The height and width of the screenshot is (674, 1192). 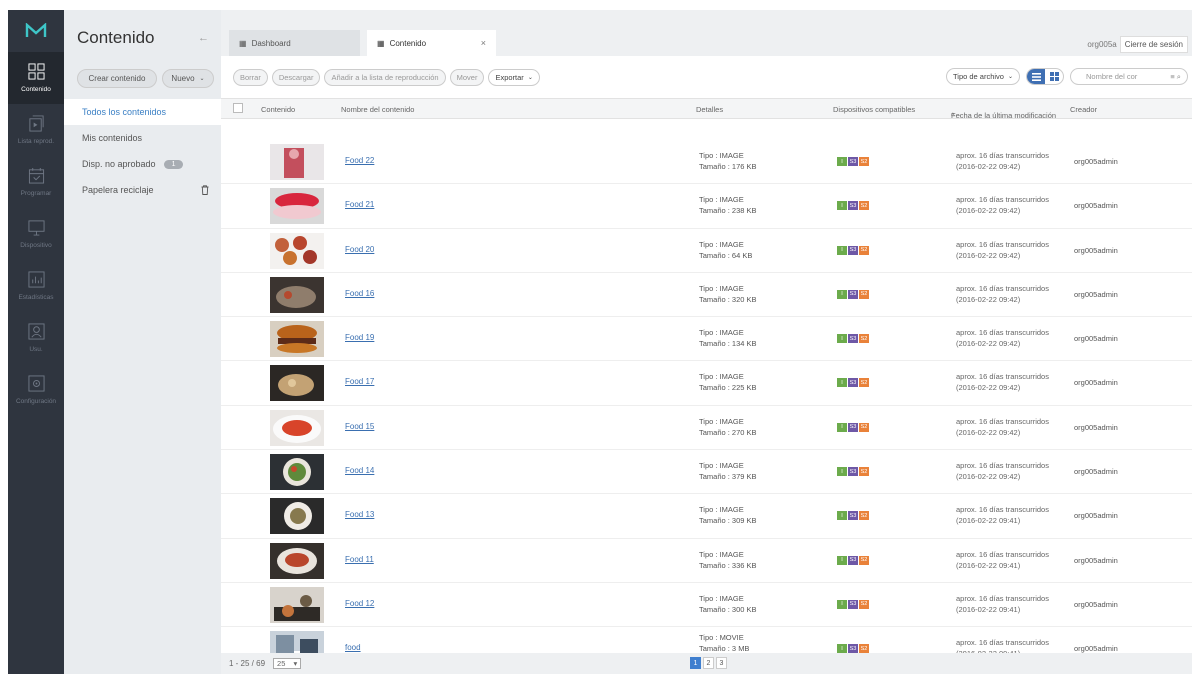 I want to click on sidebar-item-mine: Mis contenidos, so click(x=142, y=138).